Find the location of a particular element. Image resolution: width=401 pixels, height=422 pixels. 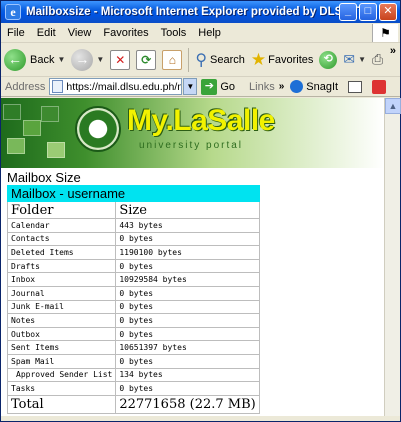

table-row: Journal 0 bytes is located at coordinates (133, 293).